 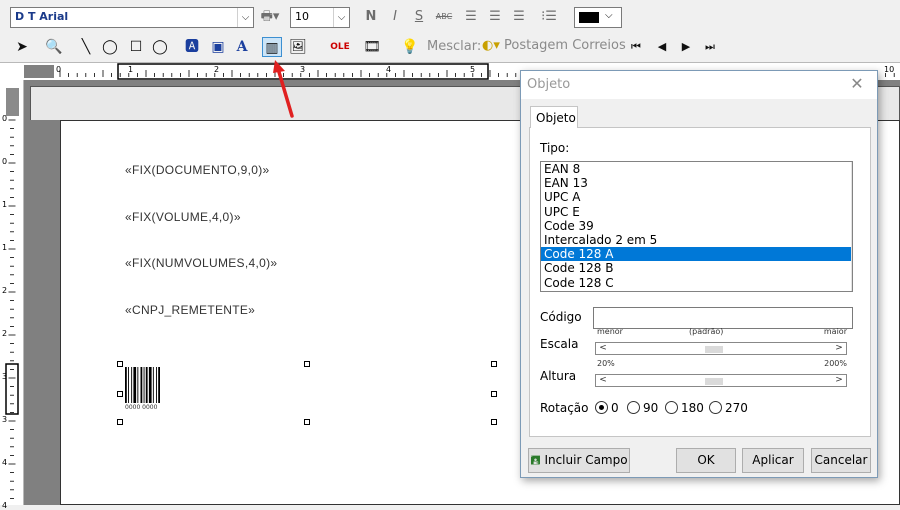 I want to click on ruler-number: 5, so click(x=473, y=69).